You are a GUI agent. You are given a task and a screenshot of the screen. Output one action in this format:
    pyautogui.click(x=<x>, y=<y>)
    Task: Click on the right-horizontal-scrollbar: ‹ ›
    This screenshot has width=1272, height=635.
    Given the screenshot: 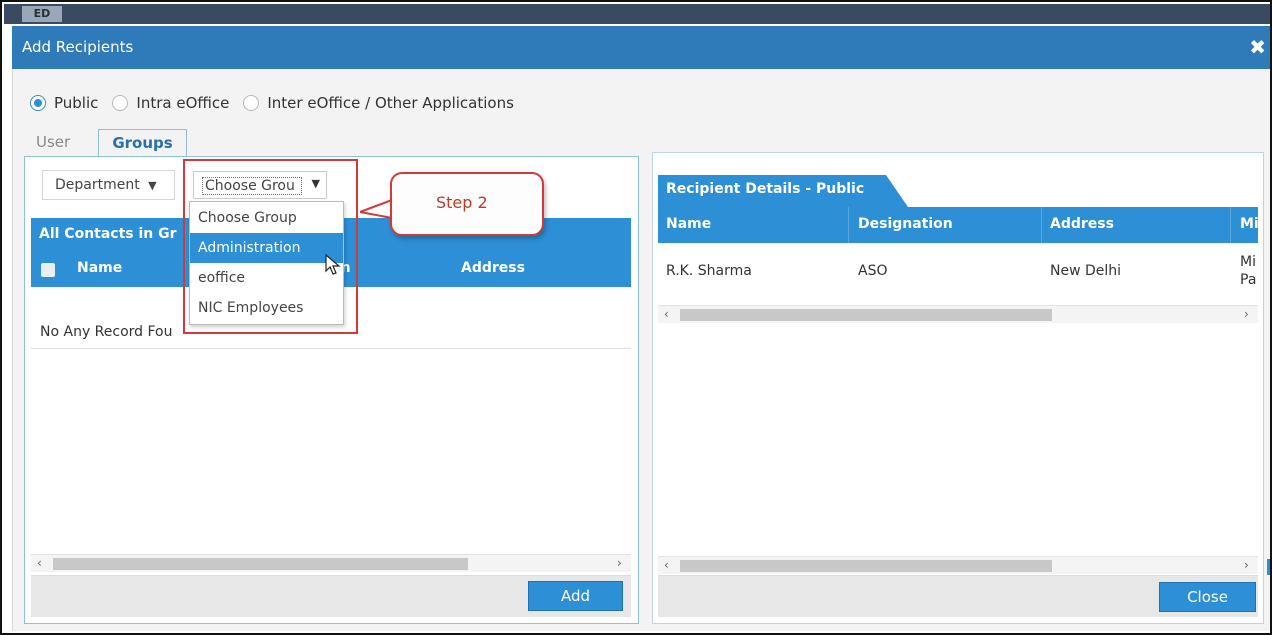 What is the action you would take?
    pyautogui.click(x=958, y=565)
    